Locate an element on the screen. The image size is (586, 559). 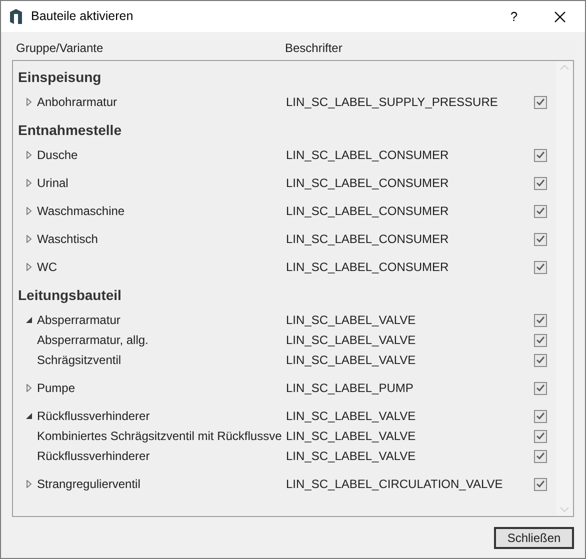
window-title: Bauteile aktivieren is located at coordinates (82, 17).